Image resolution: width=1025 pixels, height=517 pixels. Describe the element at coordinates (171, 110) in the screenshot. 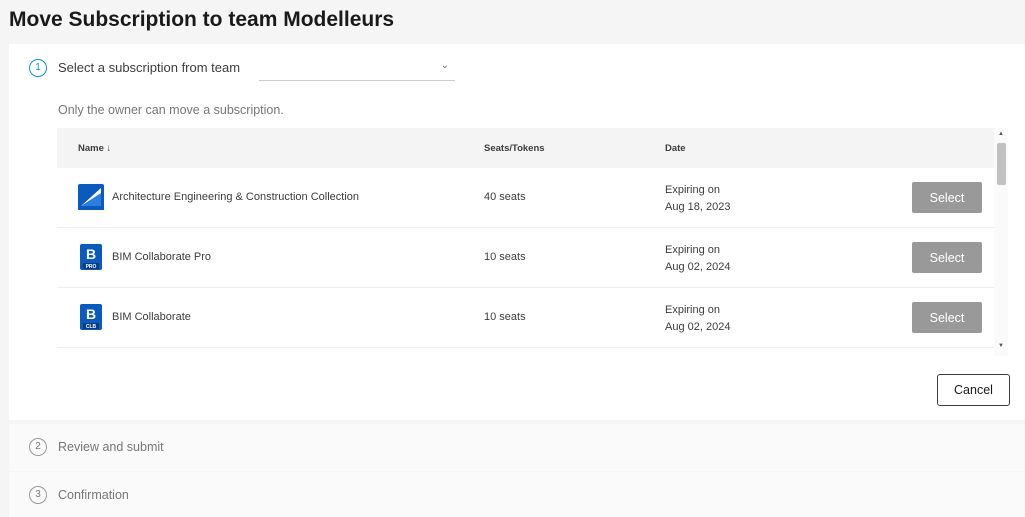

I see `owner-note: Only the owner can move a subscription.` at that location.